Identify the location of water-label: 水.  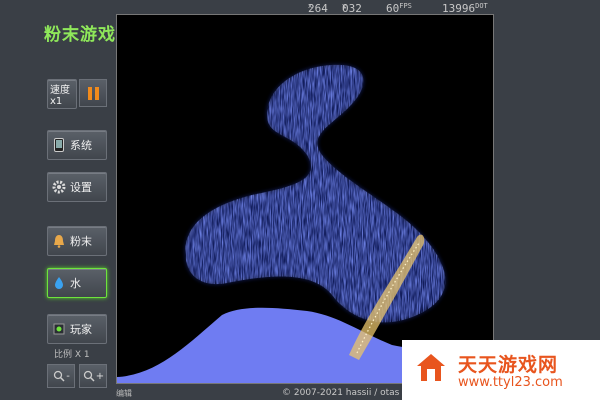
(75, 283).